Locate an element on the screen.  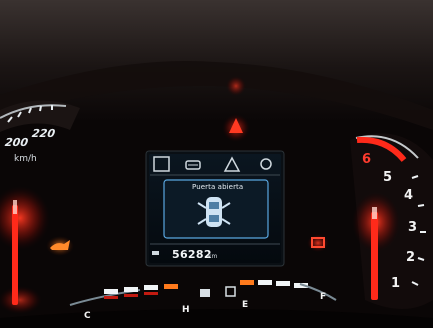
odometer-unit: km is located at coordinates (213, 256).